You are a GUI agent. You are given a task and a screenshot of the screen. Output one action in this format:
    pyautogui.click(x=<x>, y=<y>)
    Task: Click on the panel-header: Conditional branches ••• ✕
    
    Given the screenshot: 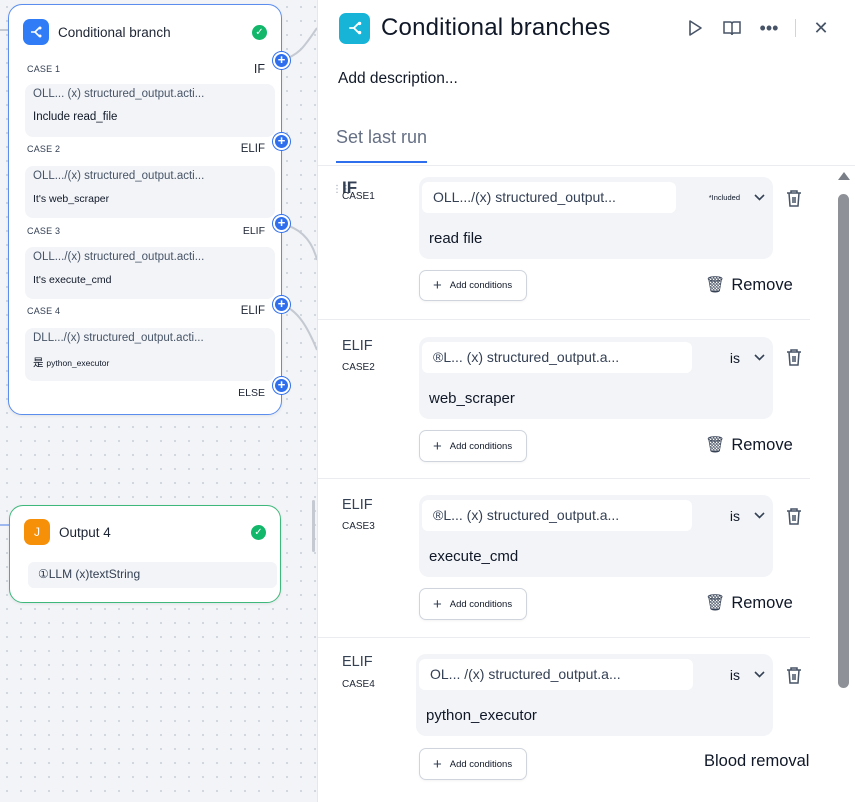 What is the action you would take?
    pyautogui.click(x=586, y=28)
    